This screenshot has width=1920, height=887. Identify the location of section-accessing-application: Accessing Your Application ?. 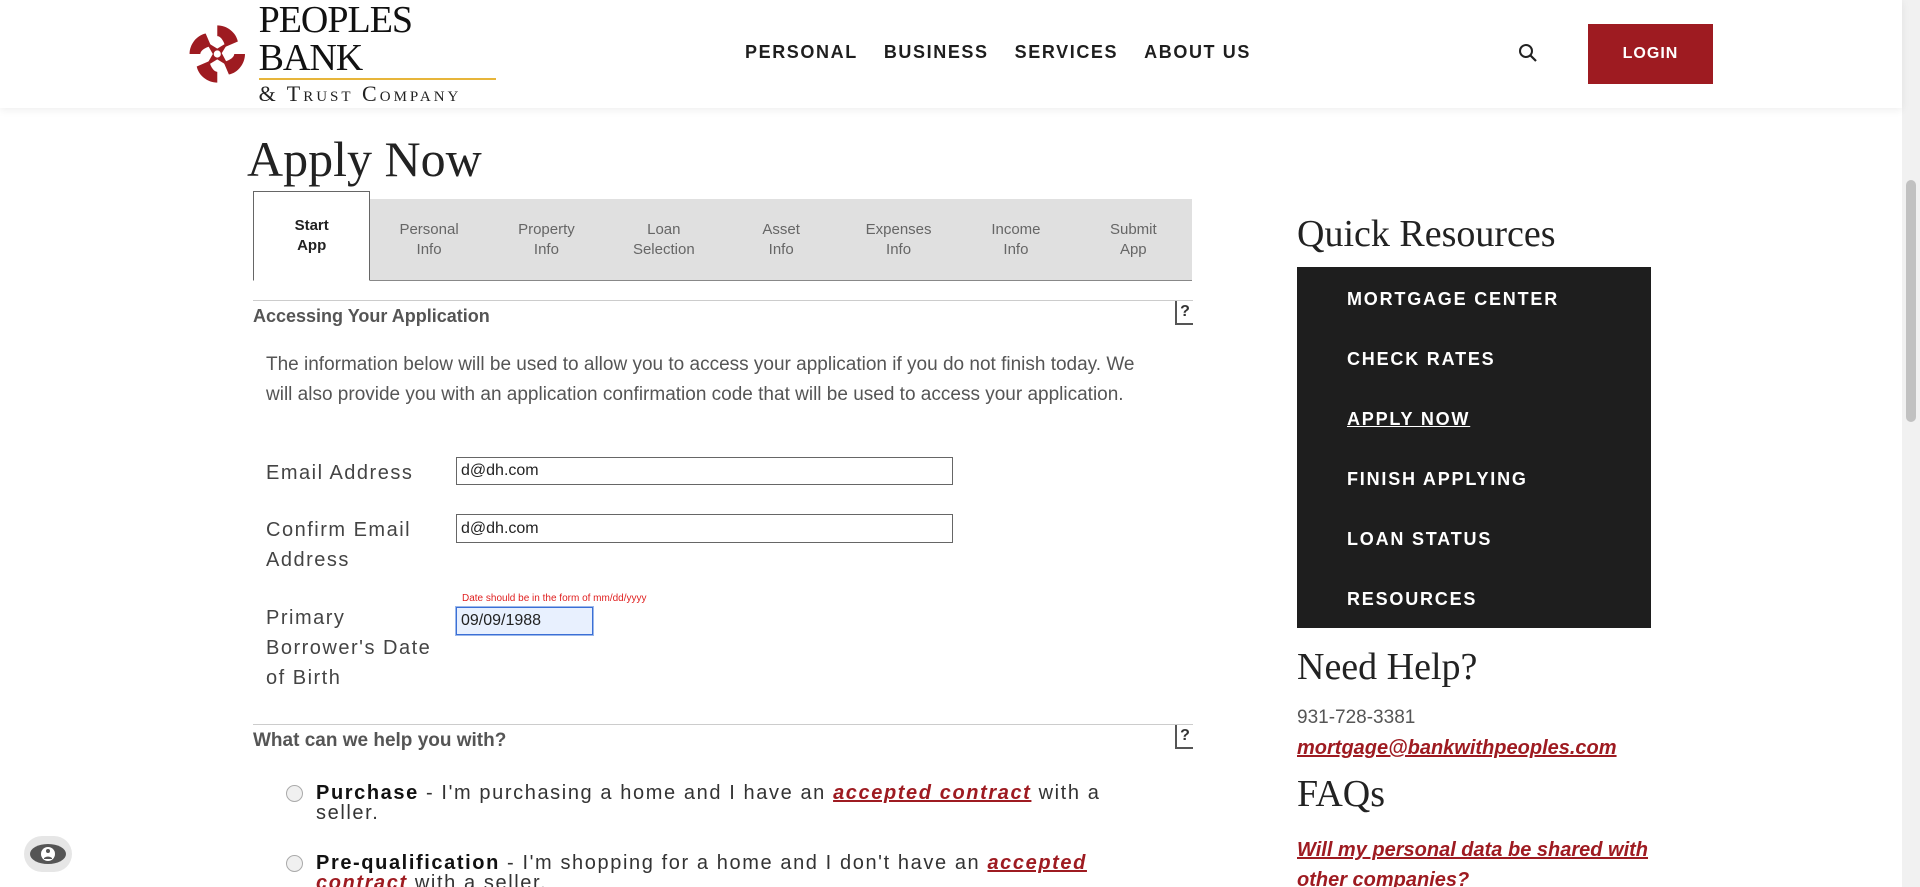
(723, 313).